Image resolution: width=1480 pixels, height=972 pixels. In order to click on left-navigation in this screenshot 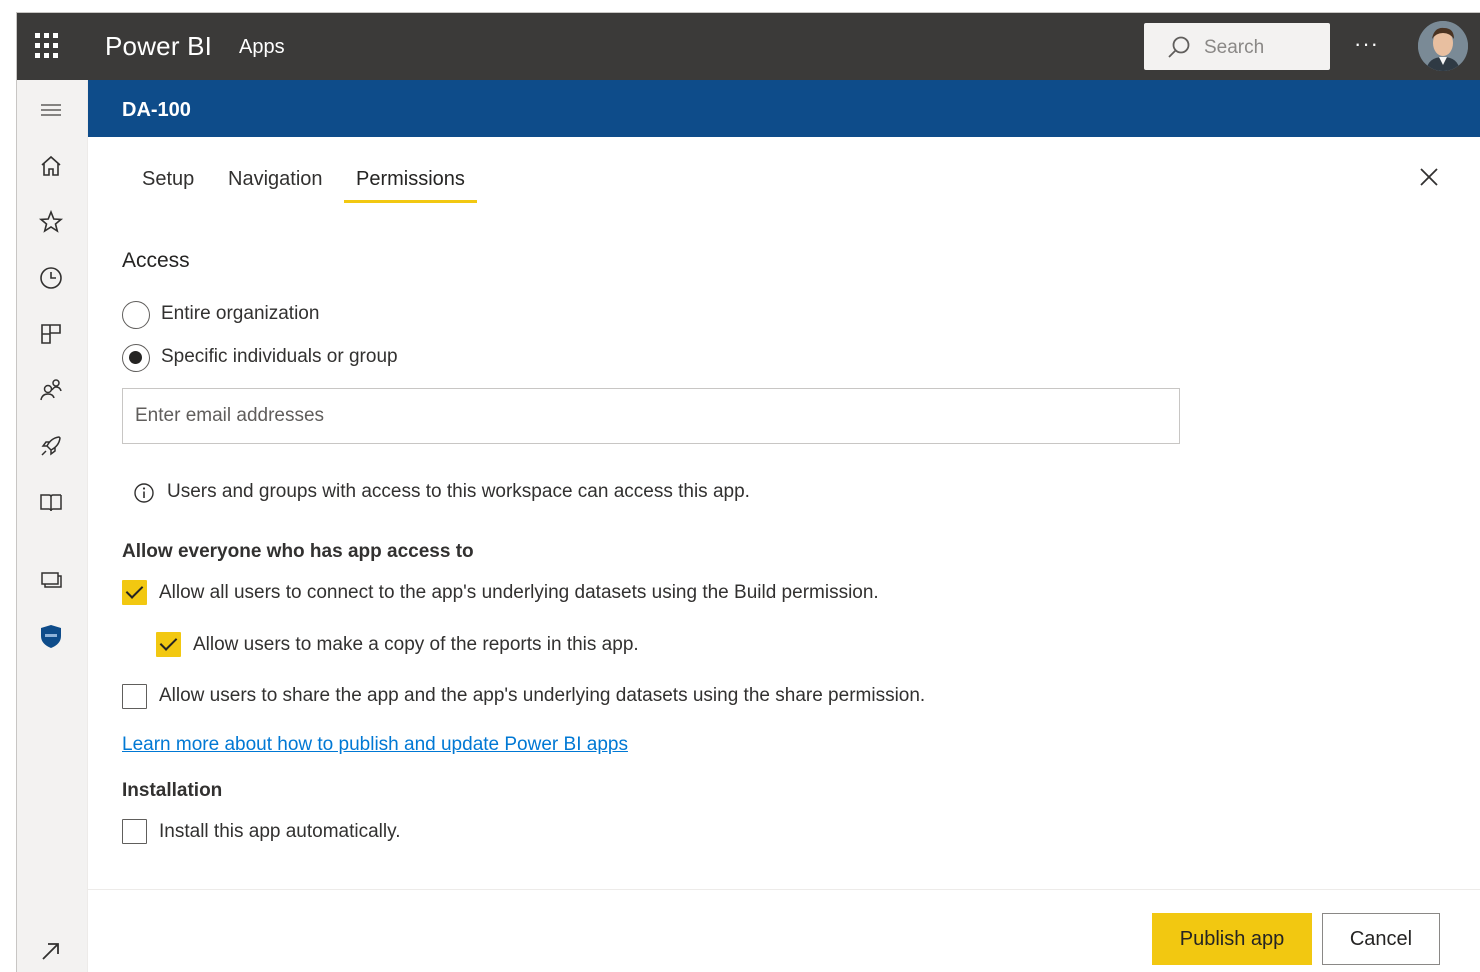, I will do `click(52, 526)`.